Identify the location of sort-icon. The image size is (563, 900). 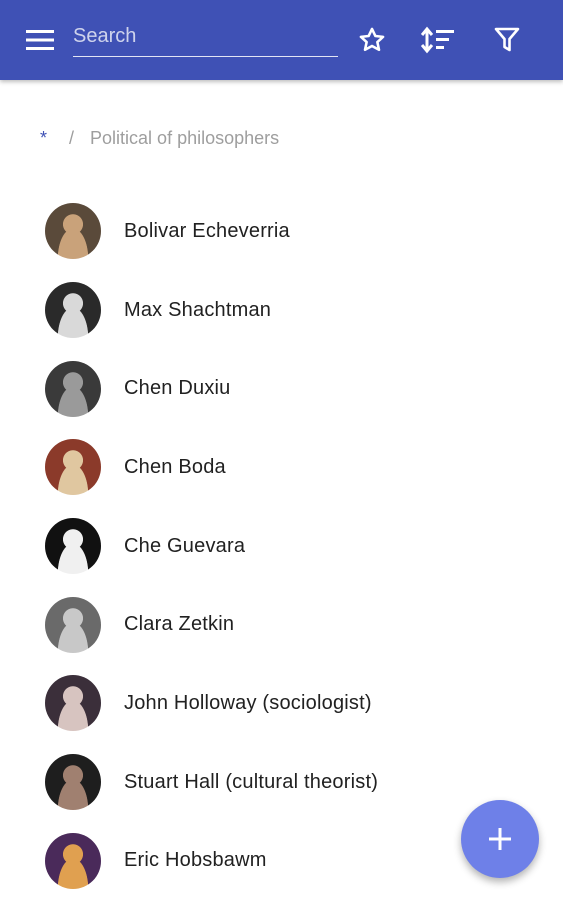
(437, 40).